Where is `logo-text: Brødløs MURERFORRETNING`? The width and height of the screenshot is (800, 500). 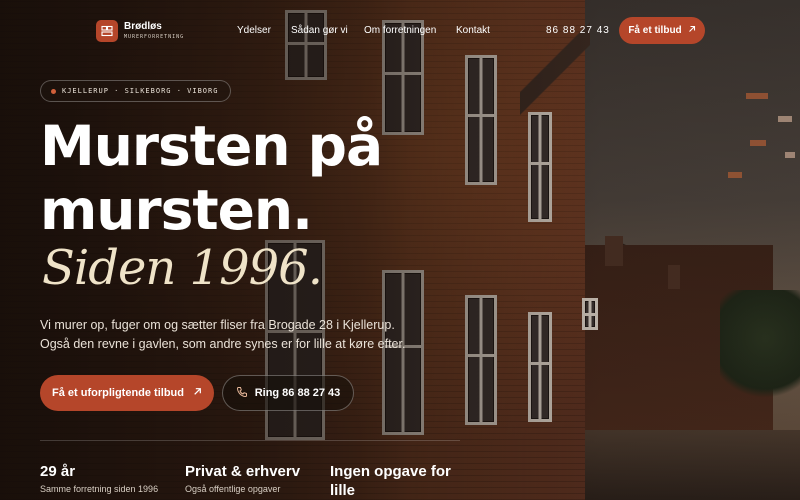 logo-text: Brødløs MURERFORRETNING is located at coordinates (154, 31).